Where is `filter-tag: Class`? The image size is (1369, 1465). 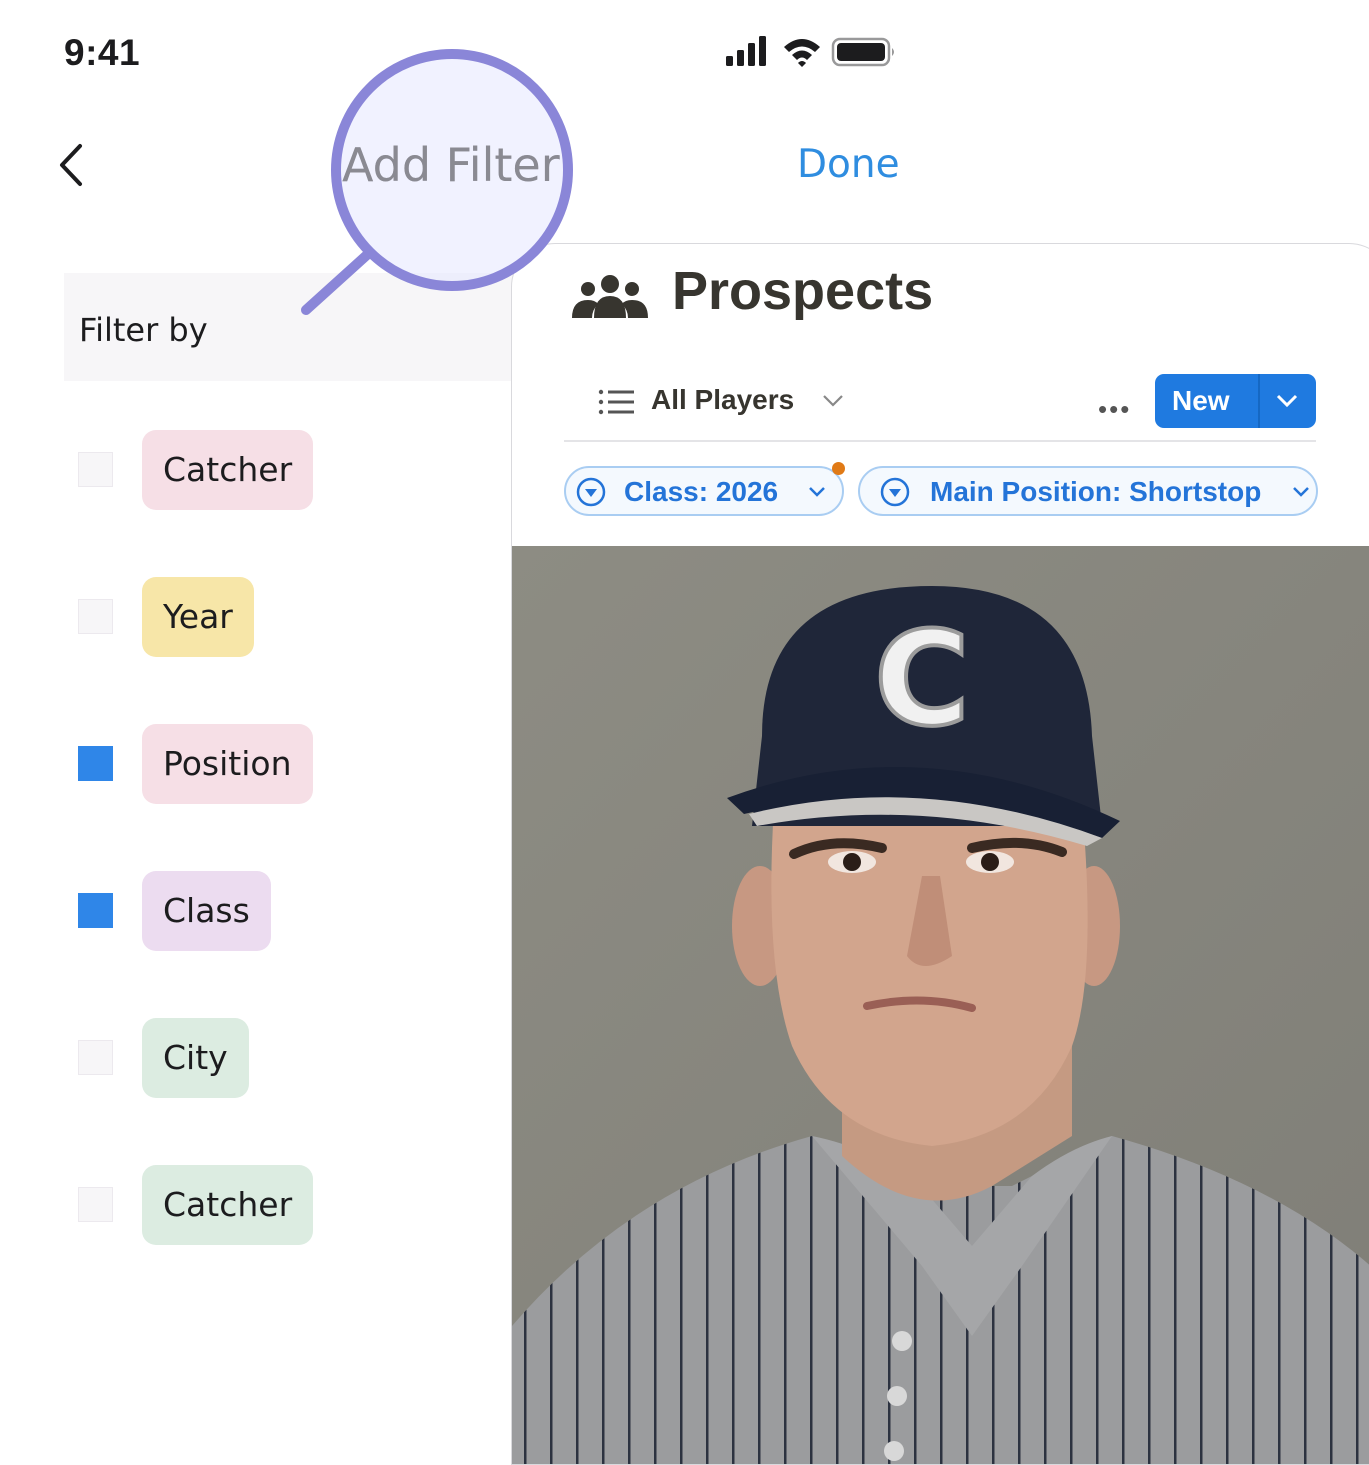 filter-tag: Class is located at coordinates (206, 911).